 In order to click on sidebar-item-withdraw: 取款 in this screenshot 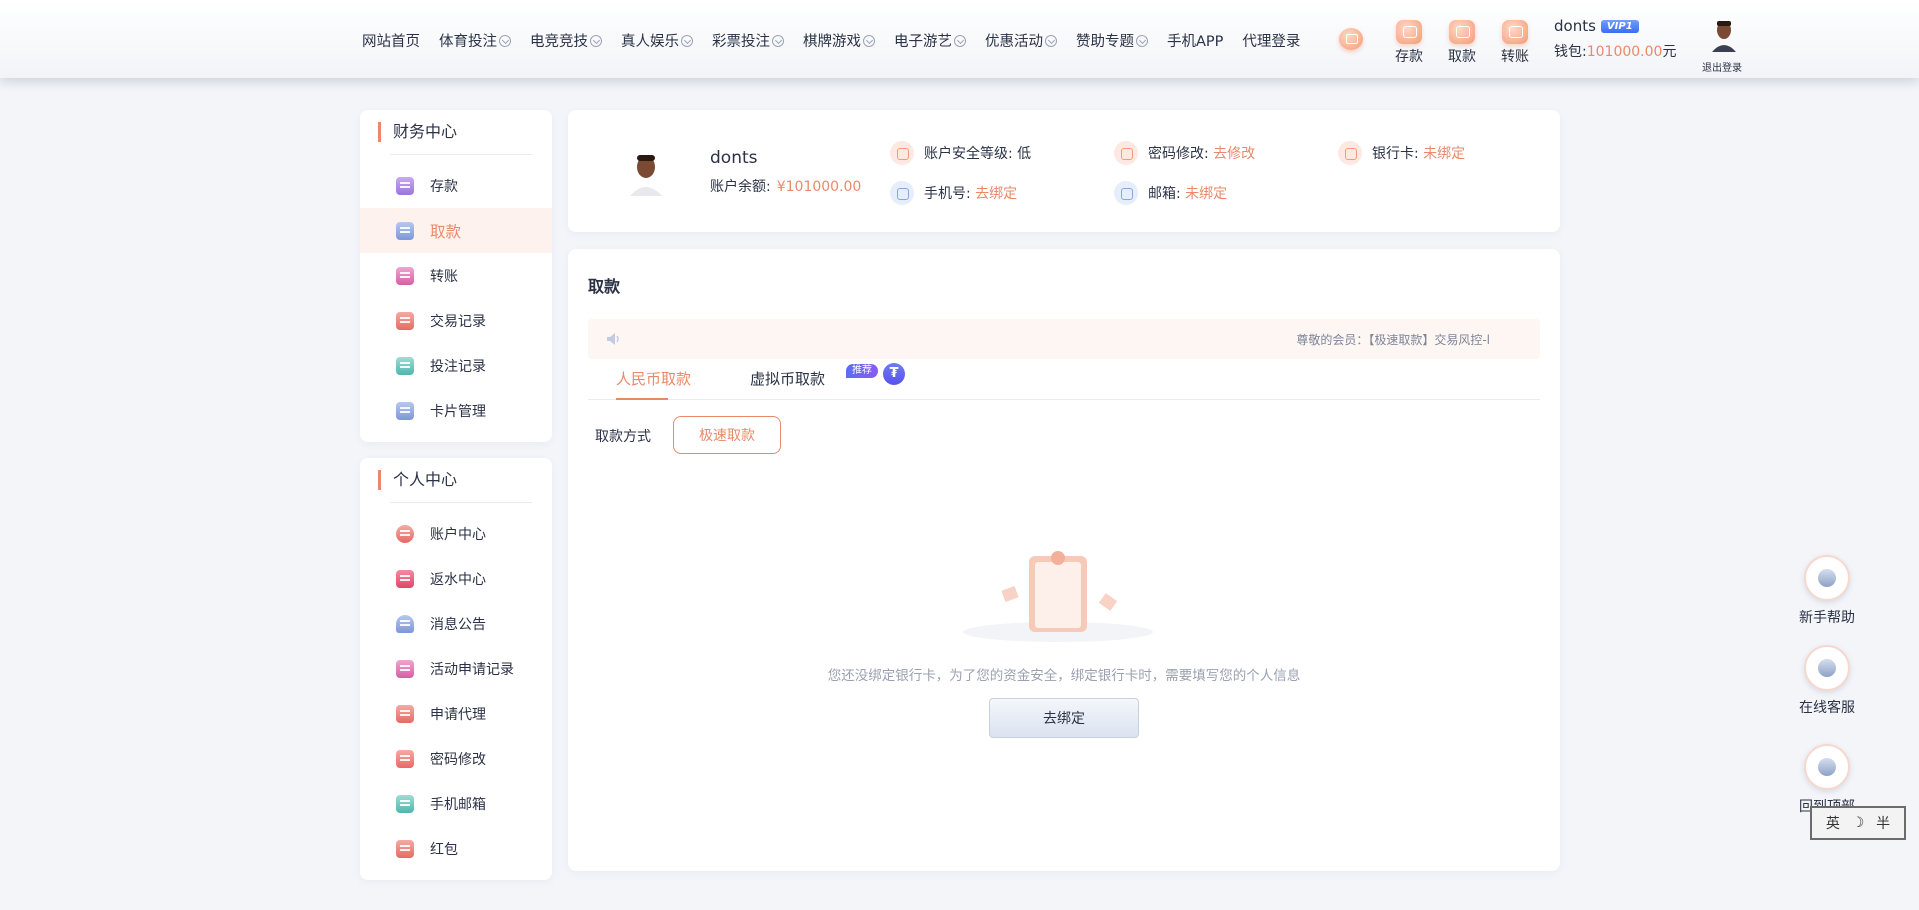, I will do `click(456, 230)`.